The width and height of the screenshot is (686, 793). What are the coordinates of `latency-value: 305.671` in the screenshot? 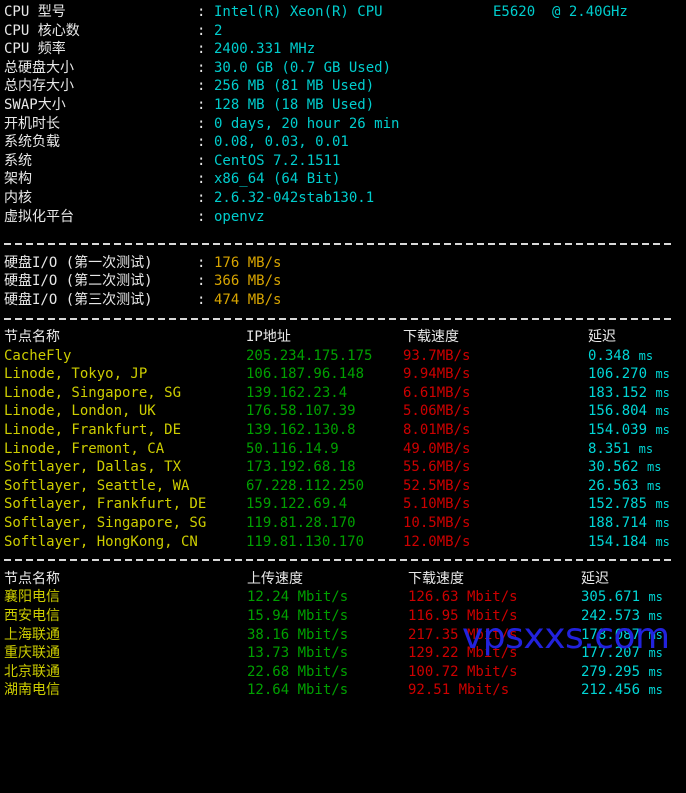 It's located at (611, 597).